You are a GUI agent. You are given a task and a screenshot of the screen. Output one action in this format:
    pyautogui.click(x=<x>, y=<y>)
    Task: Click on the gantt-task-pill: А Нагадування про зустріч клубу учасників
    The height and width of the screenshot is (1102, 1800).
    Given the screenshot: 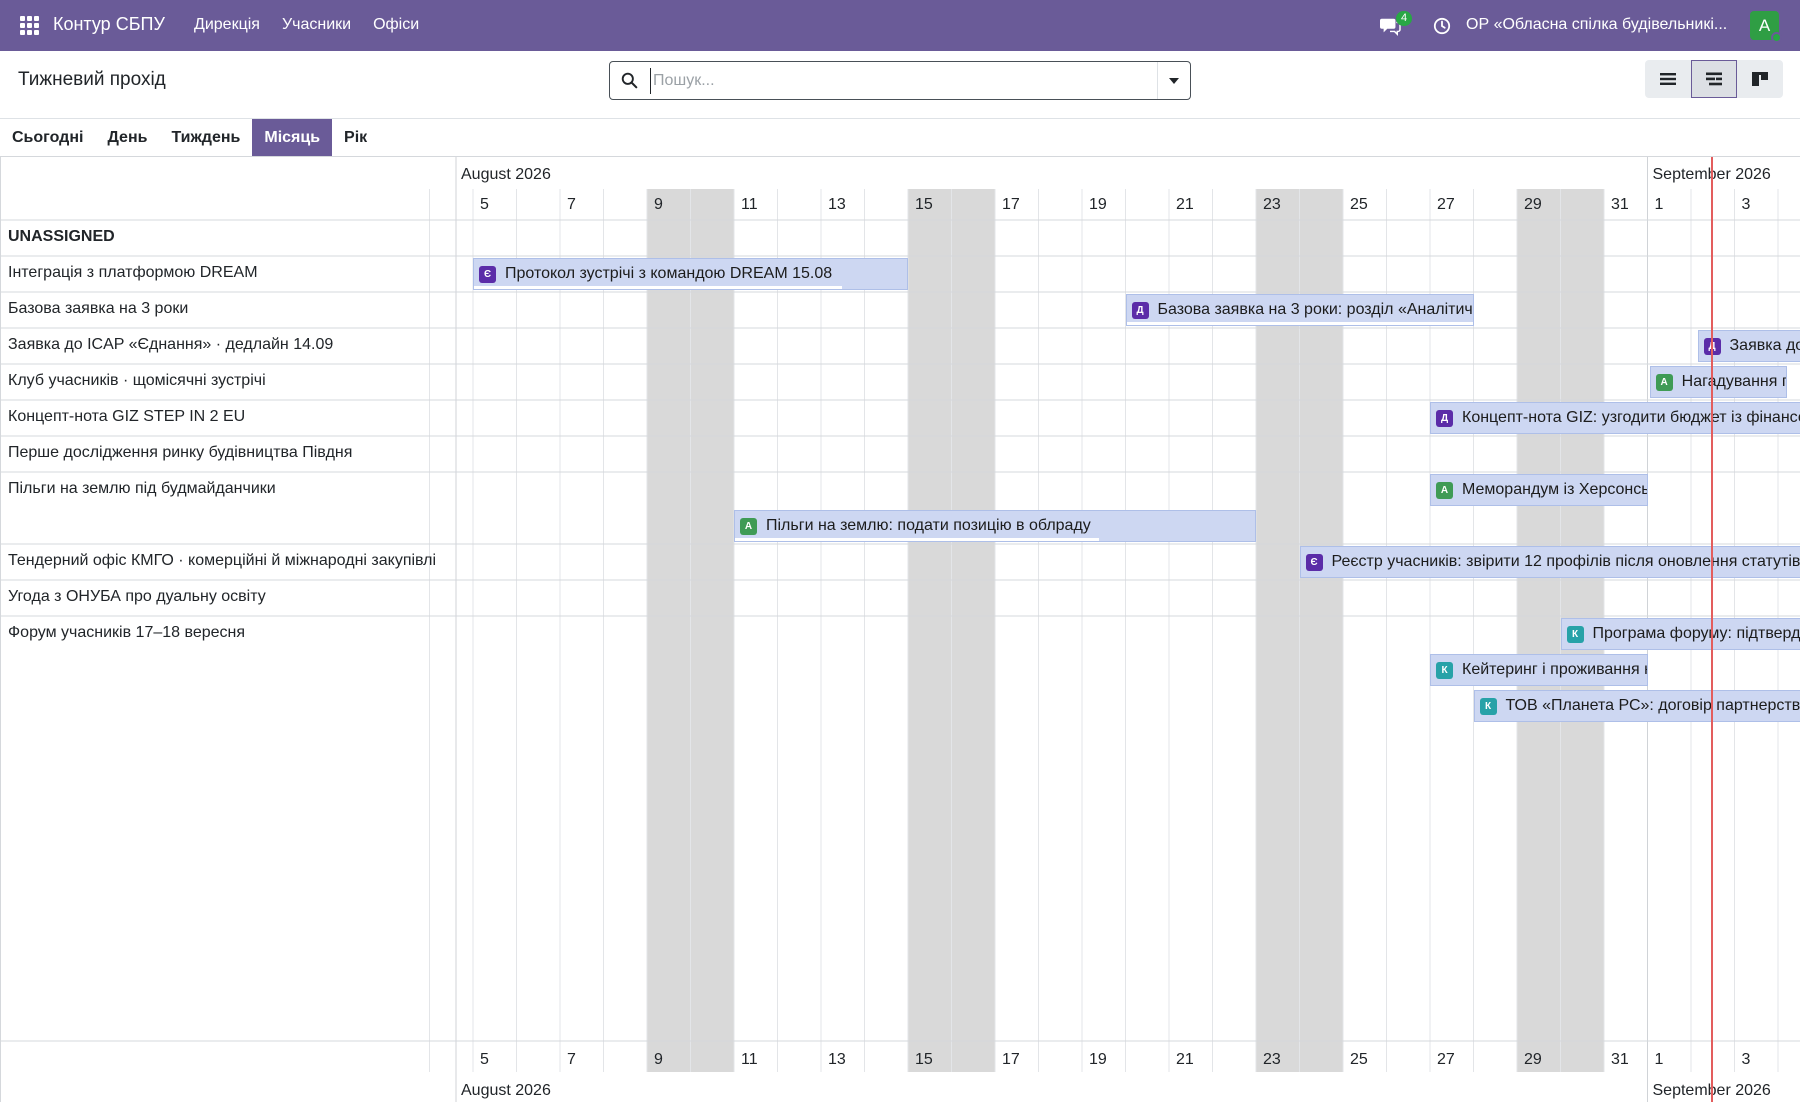 What is the action you would take?
    pyautogui.click(x=1718, y=382)
    